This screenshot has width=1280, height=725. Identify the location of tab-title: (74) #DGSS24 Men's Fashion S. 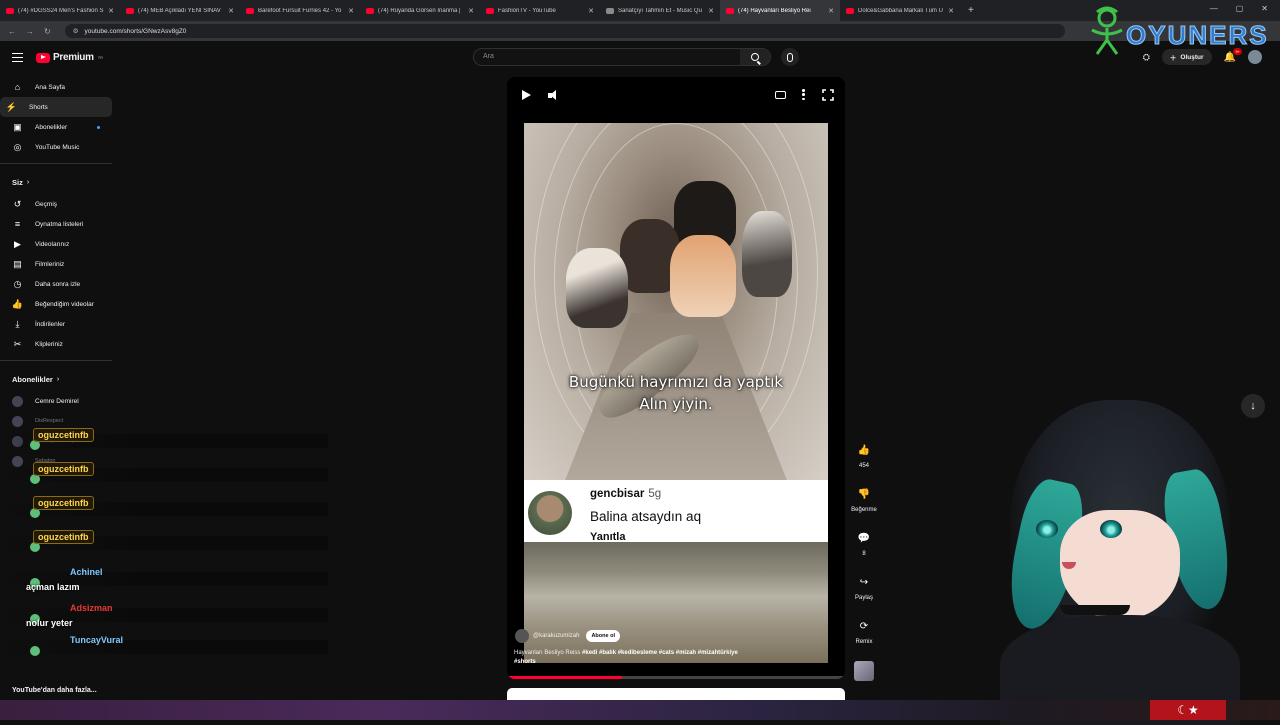
(61, 10).